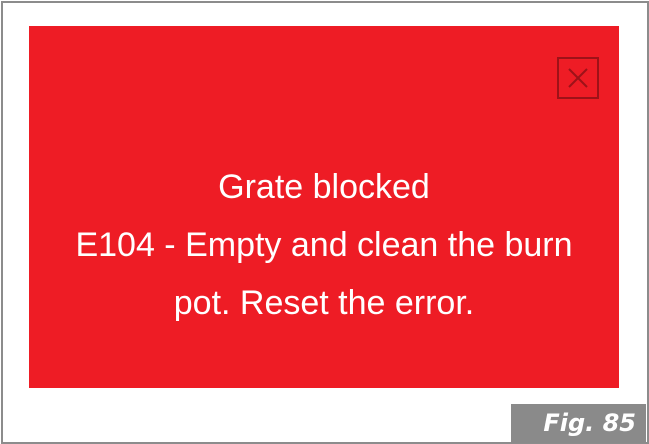 The height and width of the screenshot is (444, 649). Describe the element at coordinates (324, 303) in the screenshot. I see `error-message-line-2: pot. Reset the error.` at that location.